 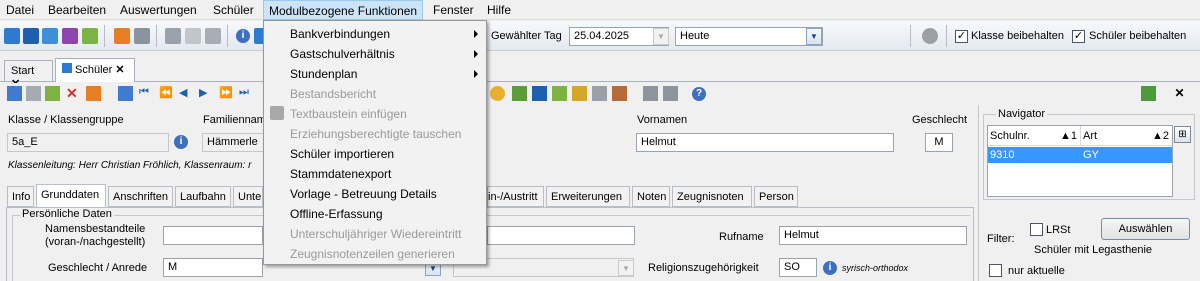 What do you see at coordinates (1160, 136) in the screenshot?
I see `sort-asc-icon: ▲2` at bounding box center [1160, 136].